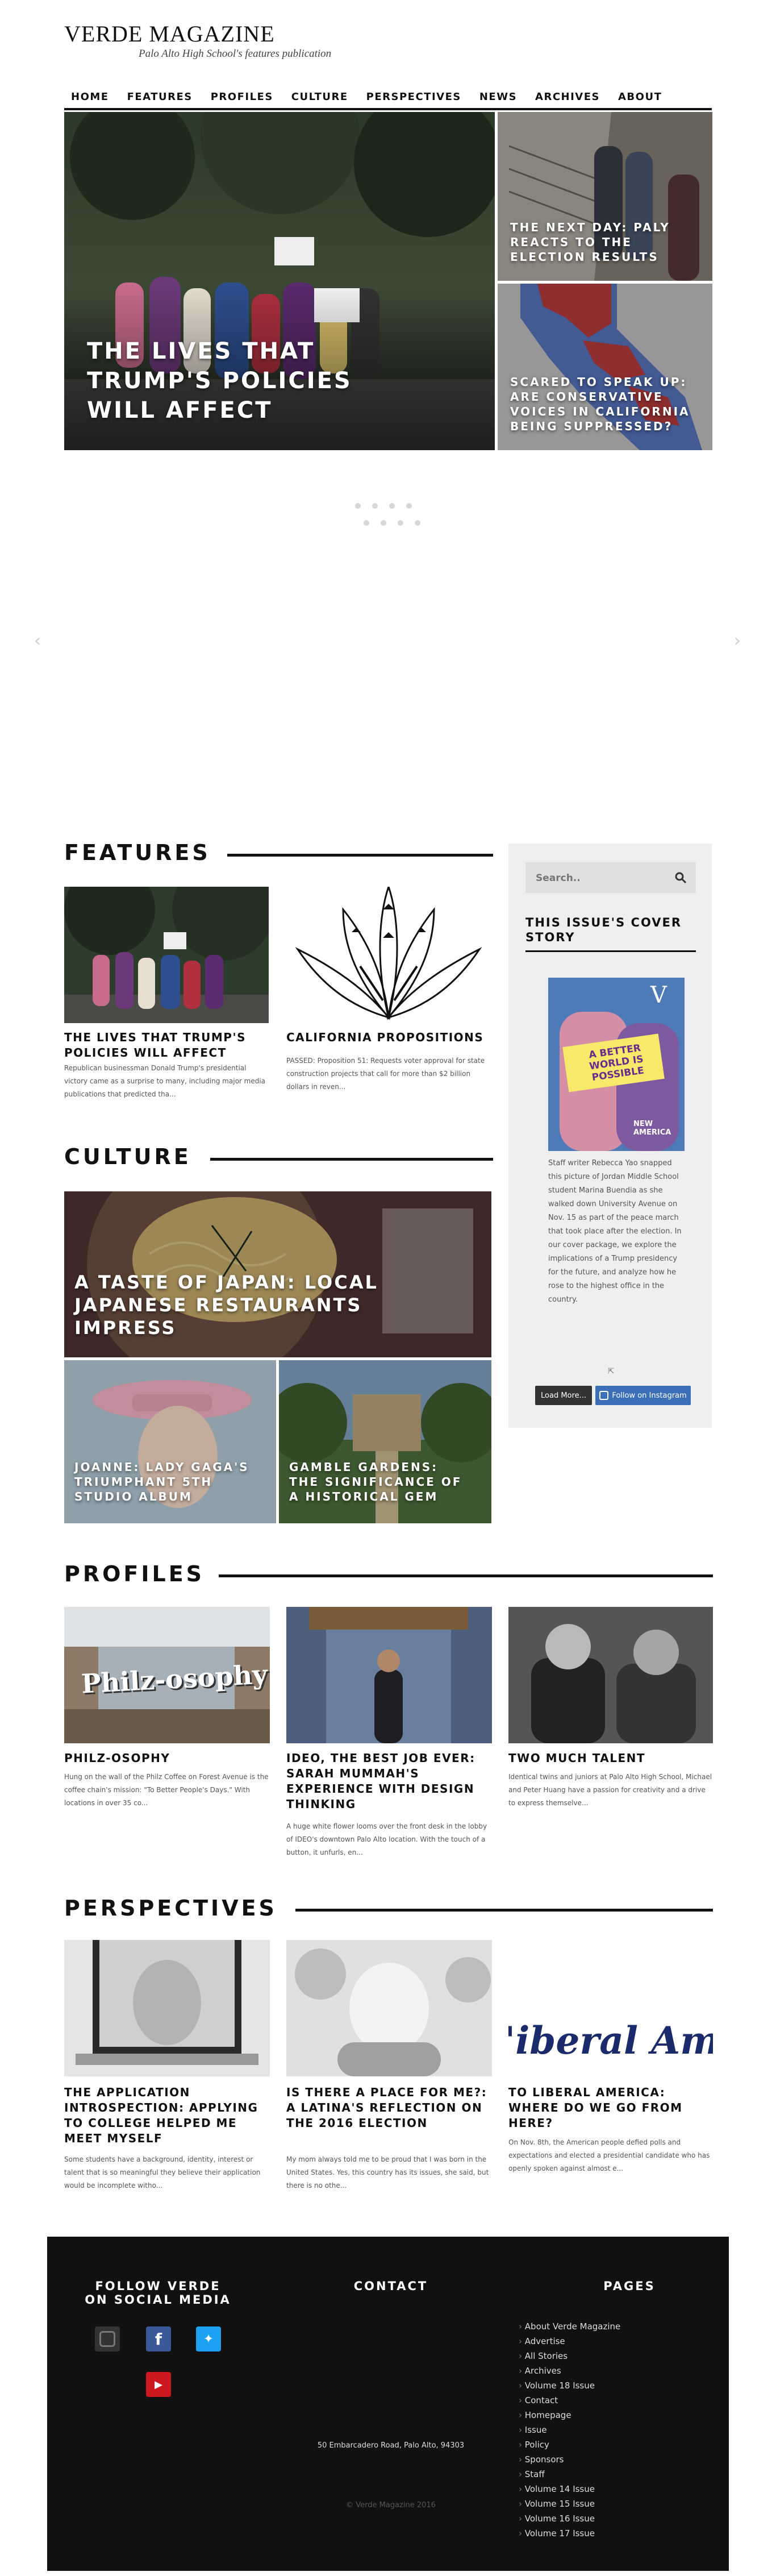 Image resolution: width=776 pixels, height=2576 pixels. I want to click on loading-icon, so click(387, 514).